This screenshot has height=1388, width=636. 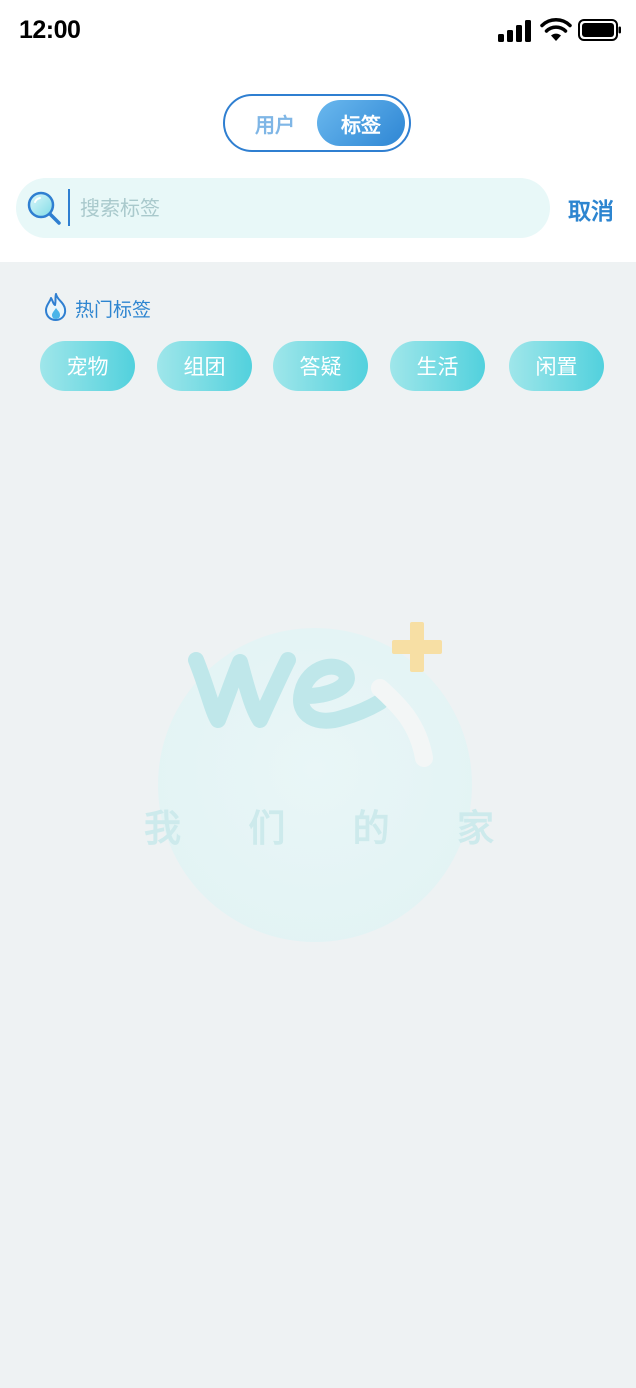 What do you see at coordinates (69, 207) in the screenshot?
I see `text-caret` at bounding box center [69, 207].